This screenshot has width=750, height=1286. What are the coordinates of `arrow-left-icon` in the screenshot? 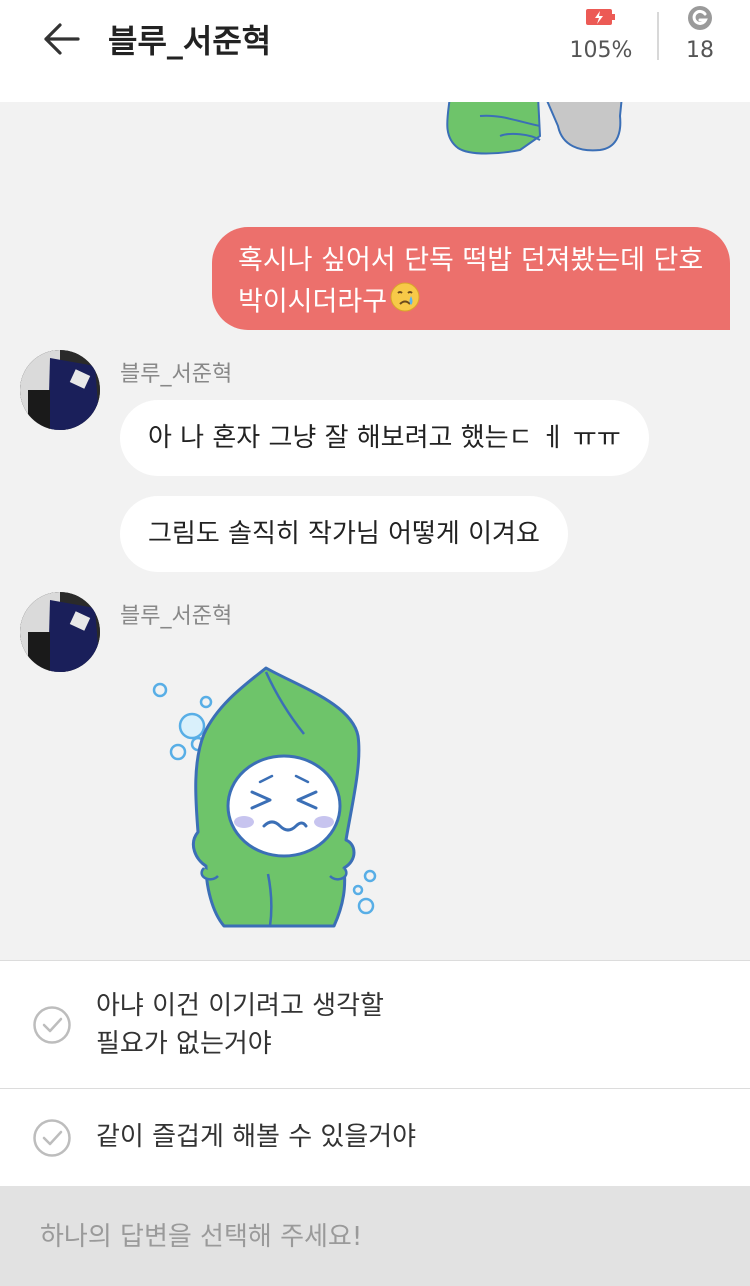 It's located at (62, 39).